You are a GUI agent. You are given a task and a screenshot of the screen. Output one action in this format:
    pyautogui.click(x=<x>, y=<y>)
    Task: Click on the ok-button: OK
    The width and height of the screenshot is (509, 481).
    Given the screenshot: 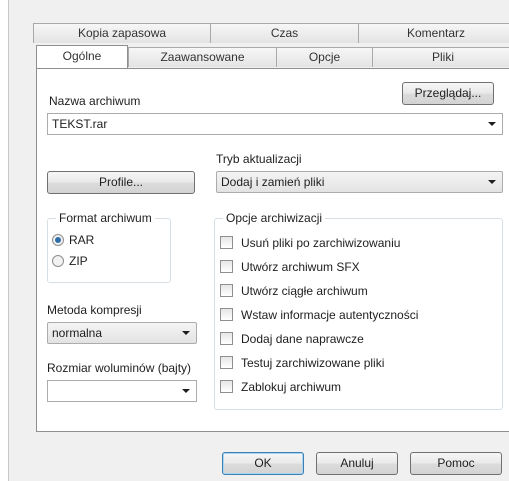 What is the action you would take?
    pyautogui.click(x=263, y=463)
    